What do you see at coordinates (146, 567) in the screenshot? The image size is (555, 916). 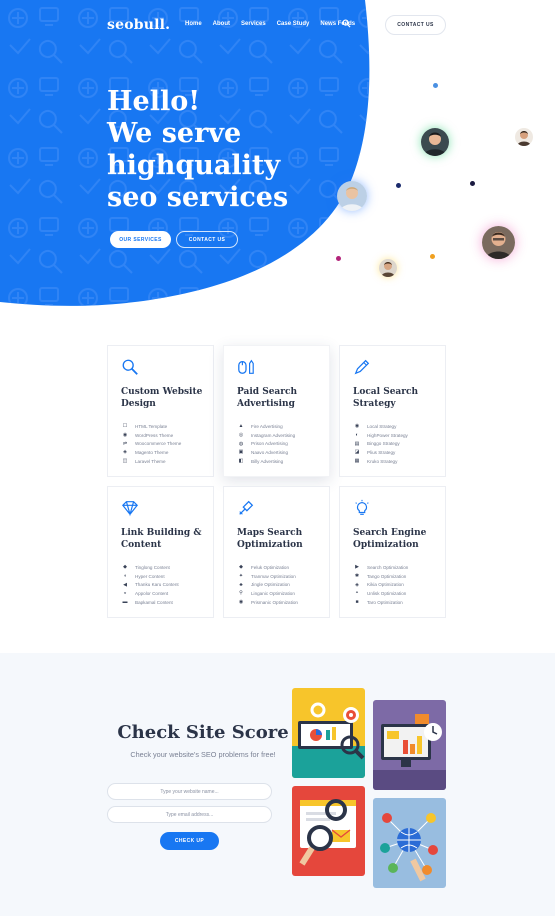 I see `list-item: ◆ Tinglong Content` at bounding box center [146, 567].